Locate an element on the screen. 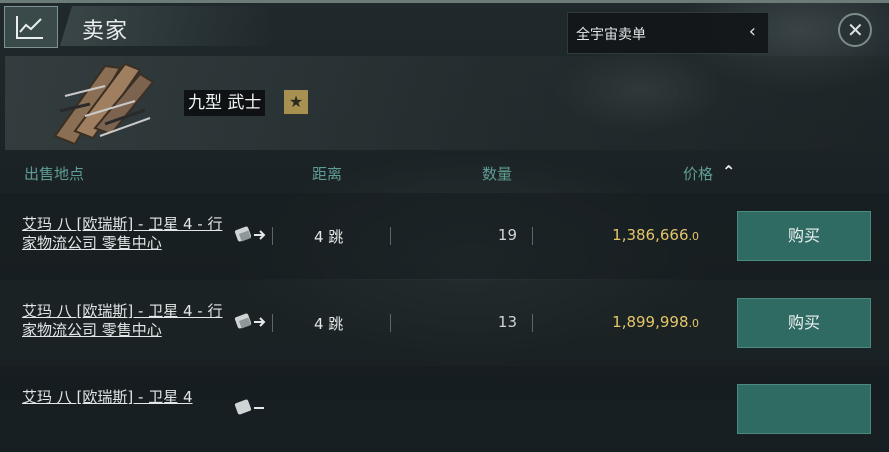  star-icon: ★ is located at coordinates (296, 102).